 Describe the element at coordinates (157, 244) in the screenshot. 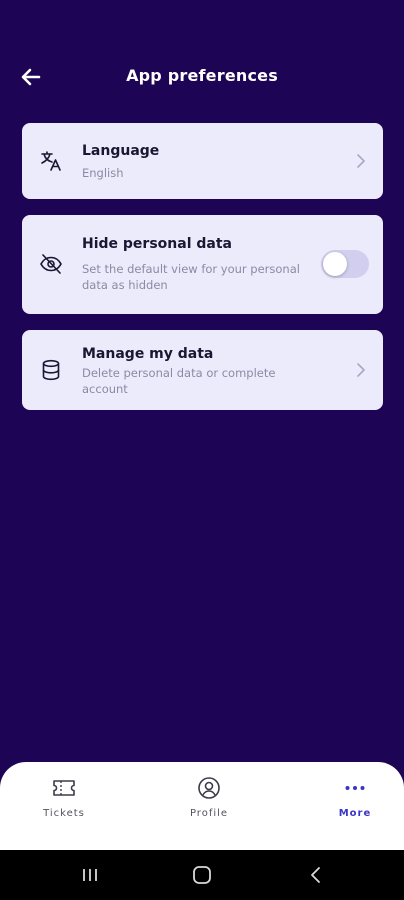

I see `hide-personal-data-title: Hide personal data` at that location.